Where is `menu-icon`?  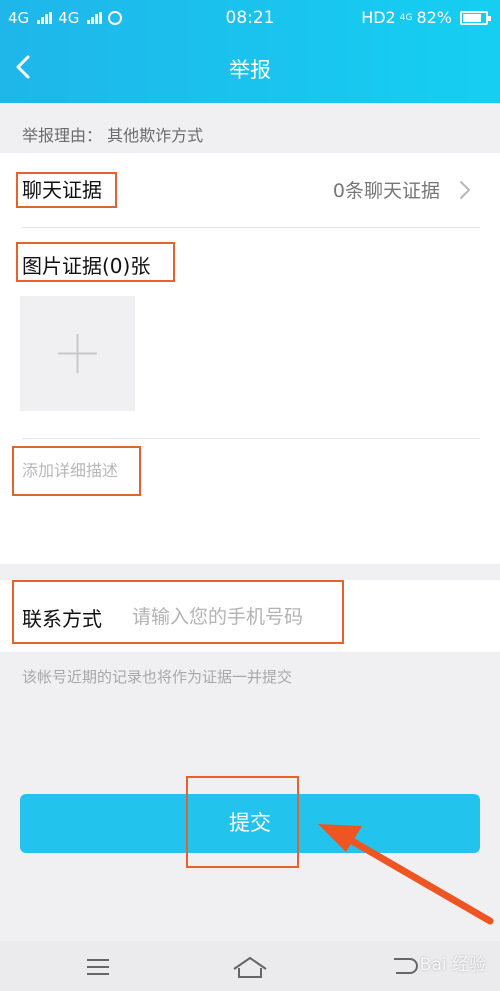 menu-icon is located at coordinates (98, 967).